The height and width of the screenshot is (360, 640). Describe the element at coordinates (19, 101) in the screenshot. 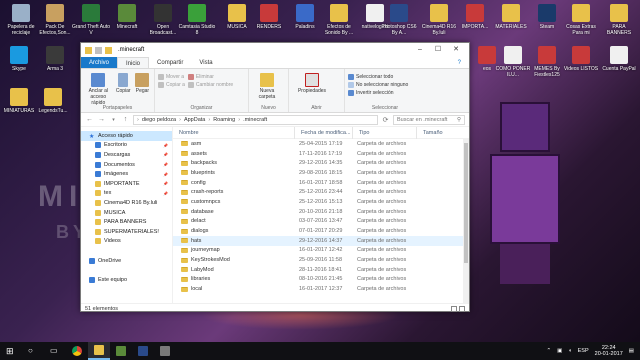

I see `desktop-icon: MINIATURAS` at that location.